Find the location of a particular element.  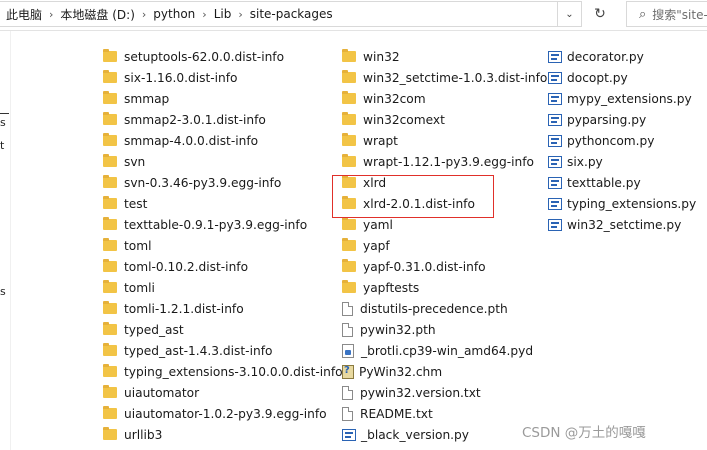

file-list-item: urllib3 is located at coordinates (132, 434).